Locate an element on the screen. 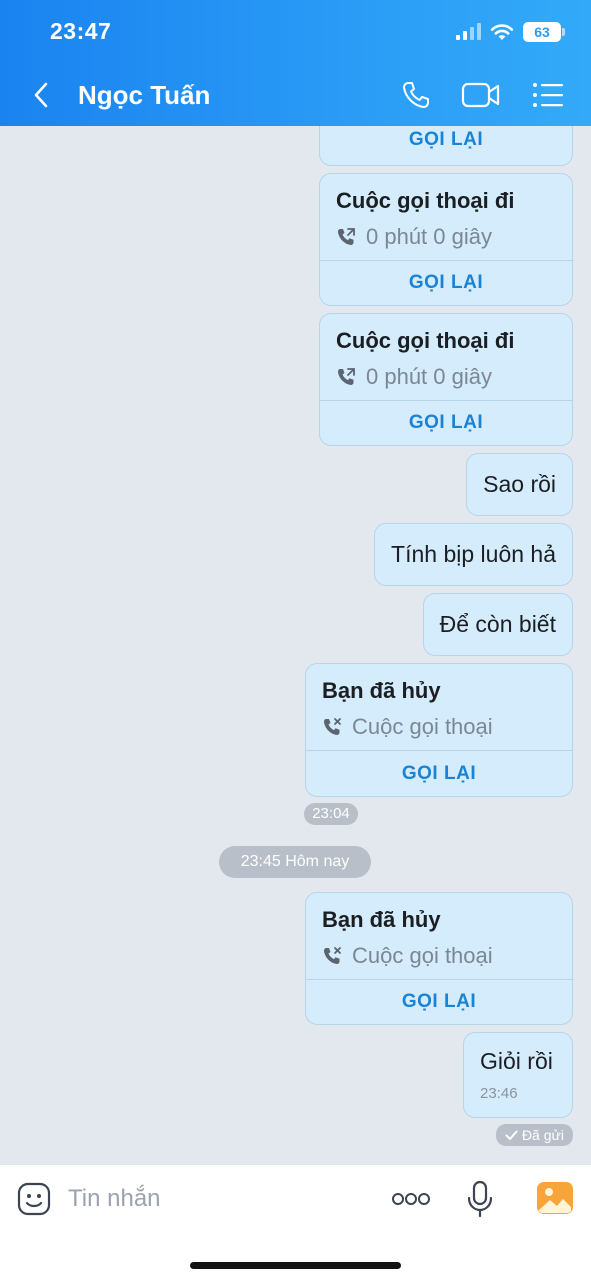 The image size is (591, 1280). back-icon is located at coordinates (41, 95).